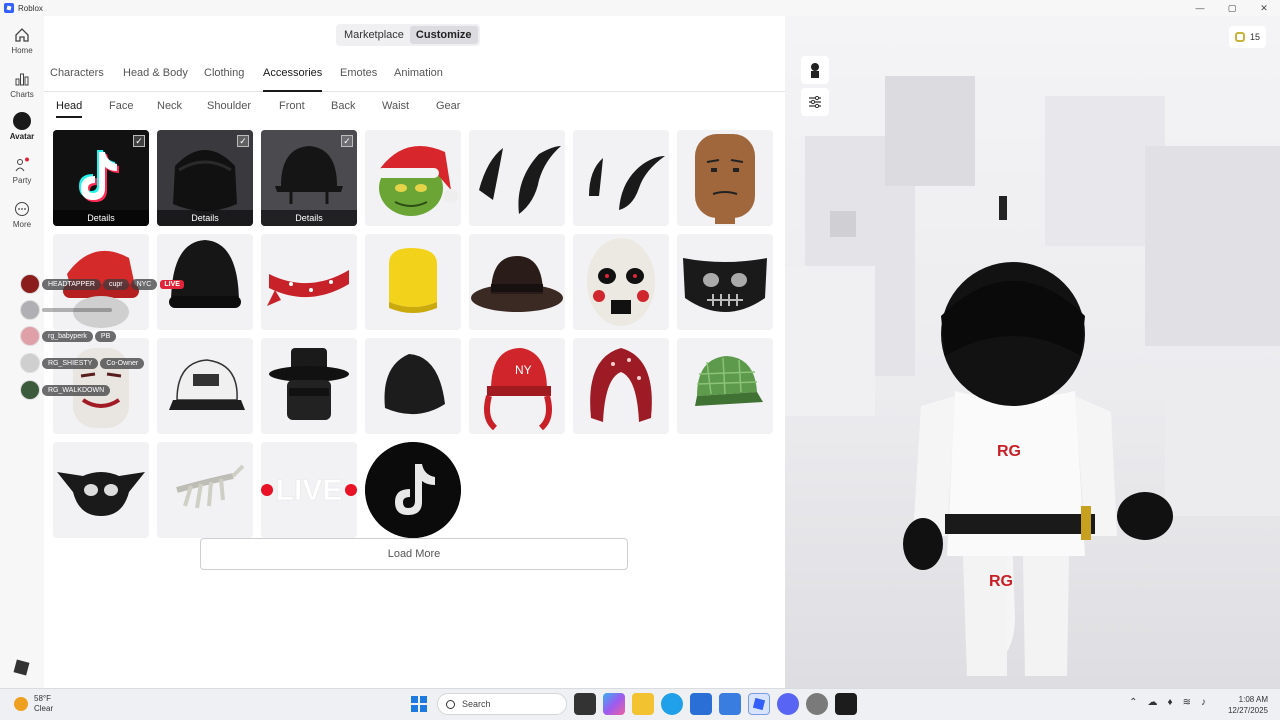  What do you see at coordinates (1232, 8) in the screenshot?
I see `maximize-button: ▢` at bounding box center [1232, 8].